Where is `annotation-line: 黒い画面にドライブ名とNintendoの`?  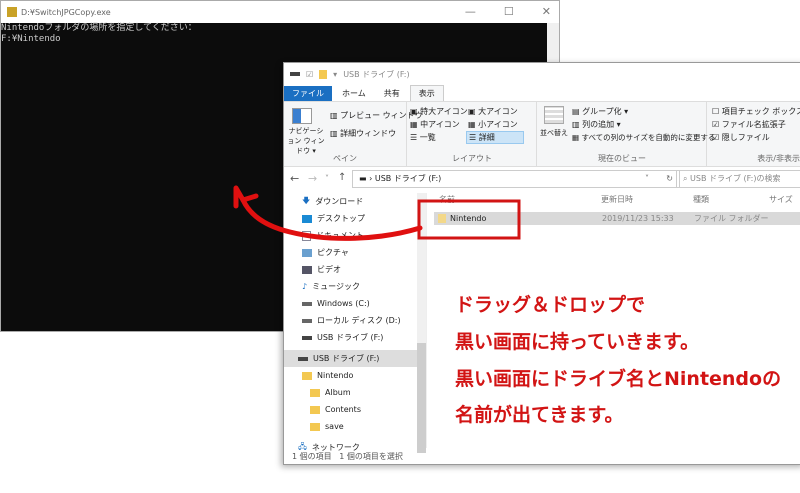 annotation-line: 黒い画面にドライブ名とNintendoの is located at coordinates (618, 379).